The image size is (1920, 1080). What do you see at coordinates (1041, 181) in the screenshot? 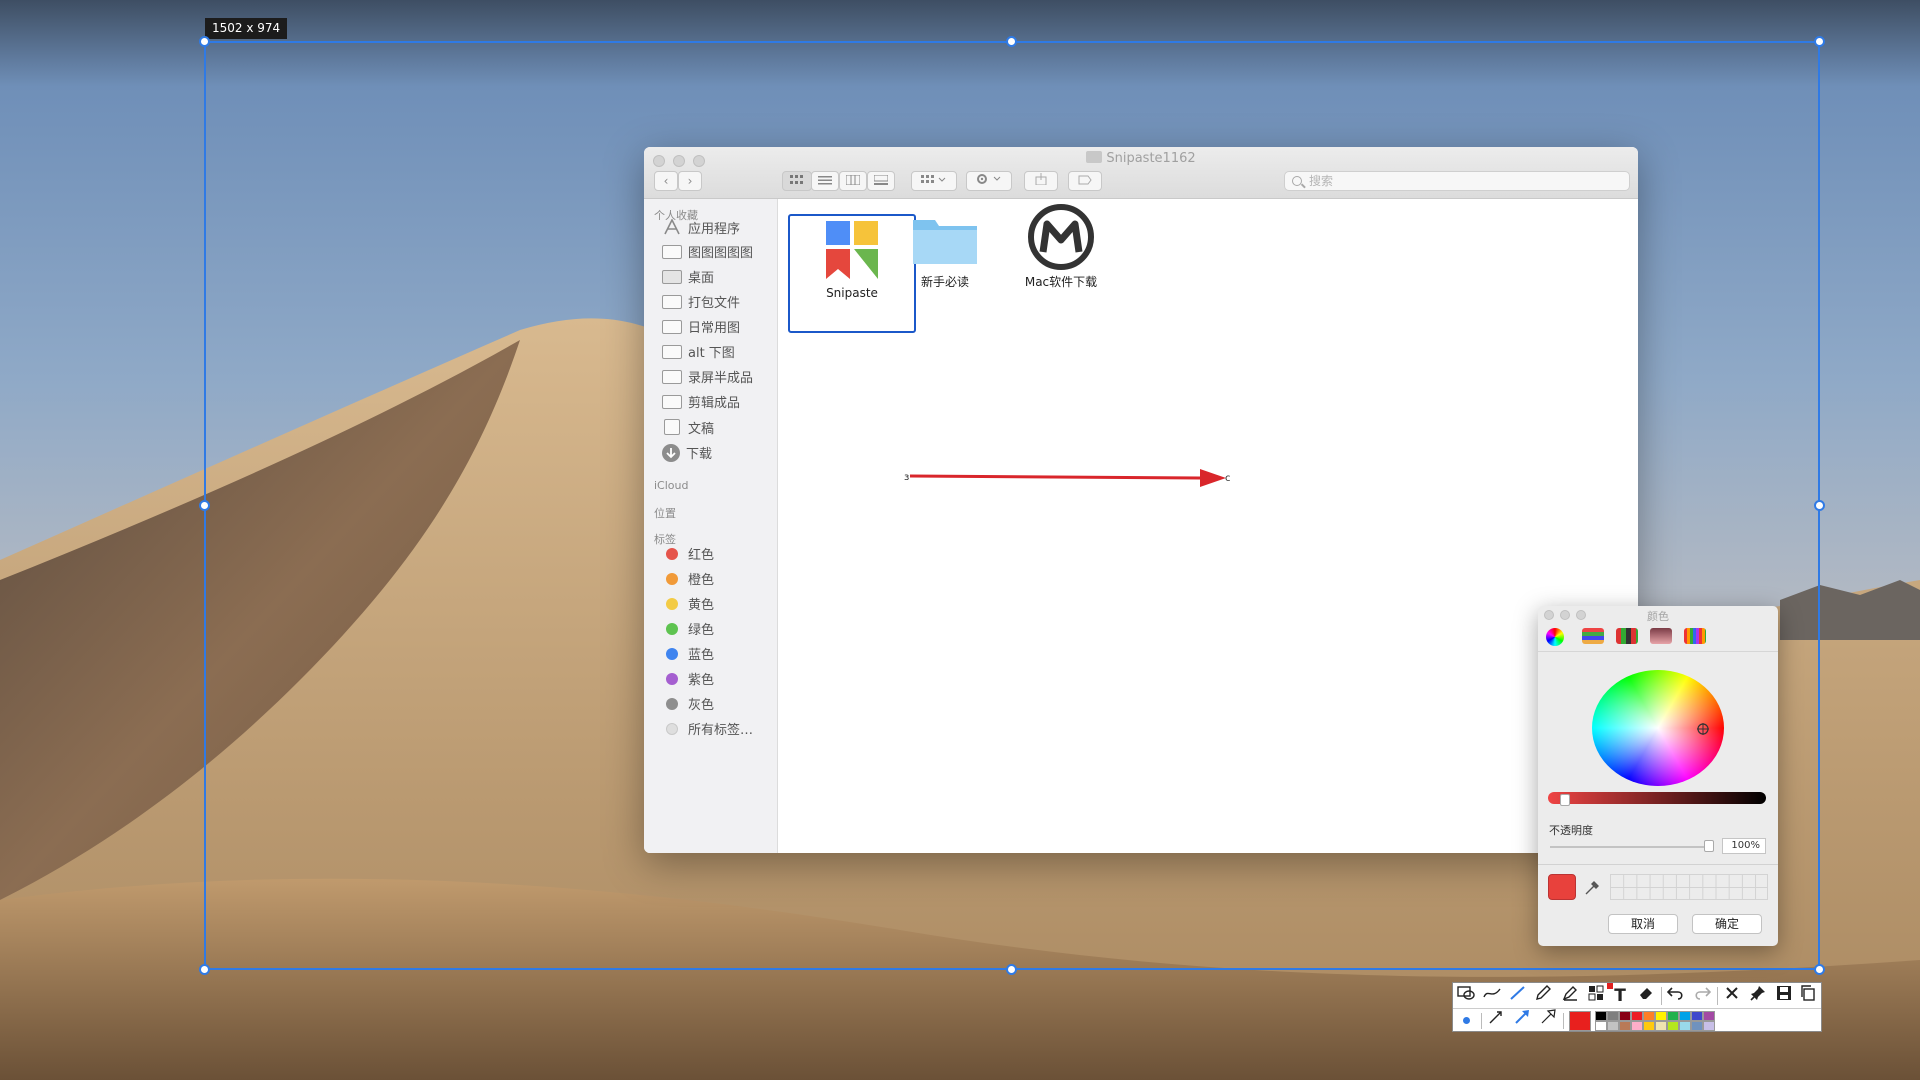
I see `share-button` at bounding box center [1041, 181].